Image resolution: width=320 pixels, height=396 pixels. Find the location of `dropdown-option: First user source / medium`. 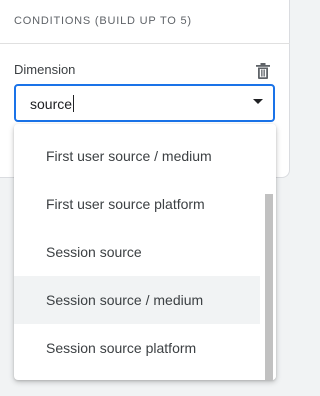

dropdown-option: First user source / medium is located at coordinates (137, 156).